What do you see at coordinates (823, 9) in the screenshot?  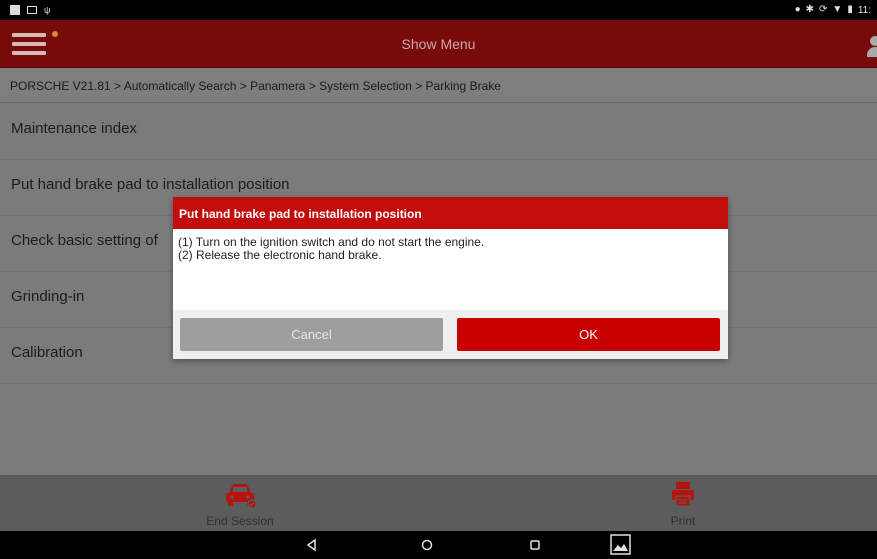 I see `sync-icon: ⟳` at bounding box center [823, 9].